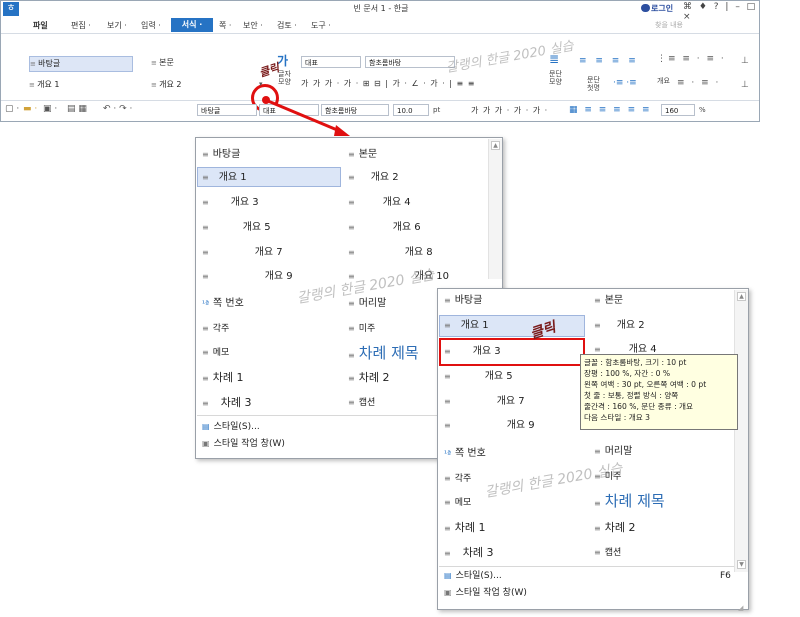  What do you see at coordinates (390, 253) in the screenshot?
I see `style-item-outline8: ≡ 개요 8` at bounding box center [390, 253].